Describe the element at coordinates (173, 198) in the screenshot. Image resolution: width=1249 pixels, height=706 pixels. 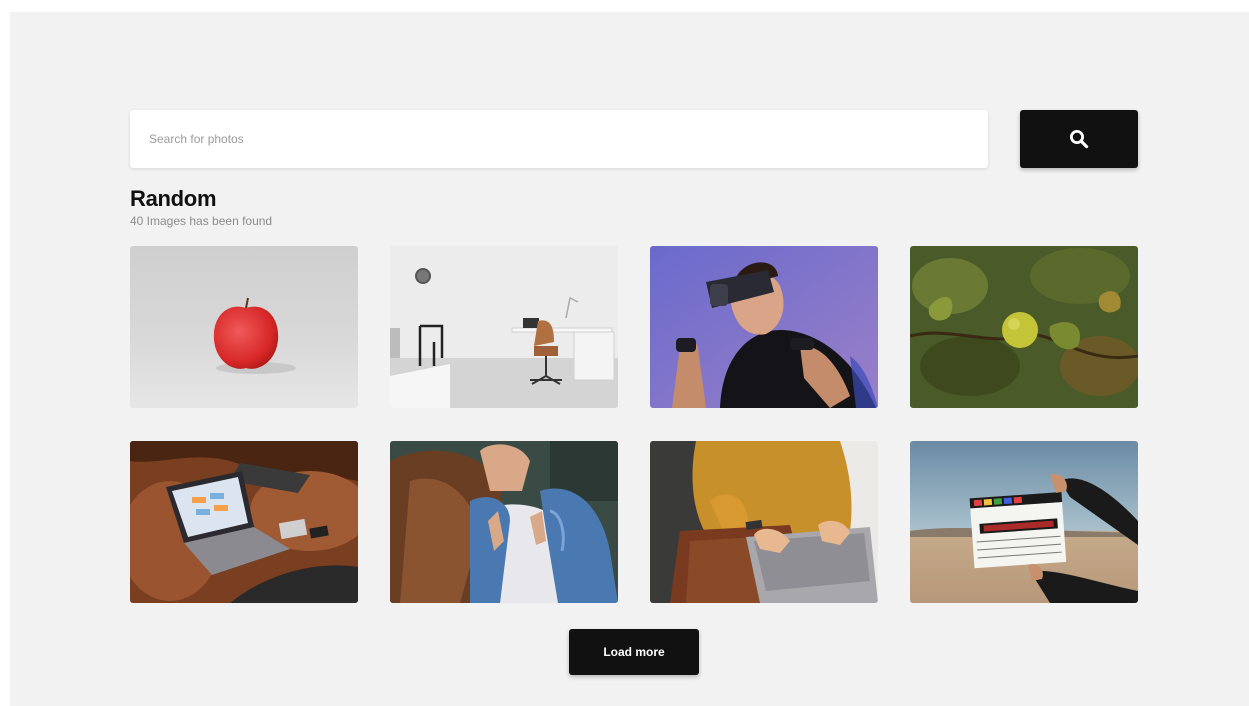
I see `gallery-title: Random` at that location.